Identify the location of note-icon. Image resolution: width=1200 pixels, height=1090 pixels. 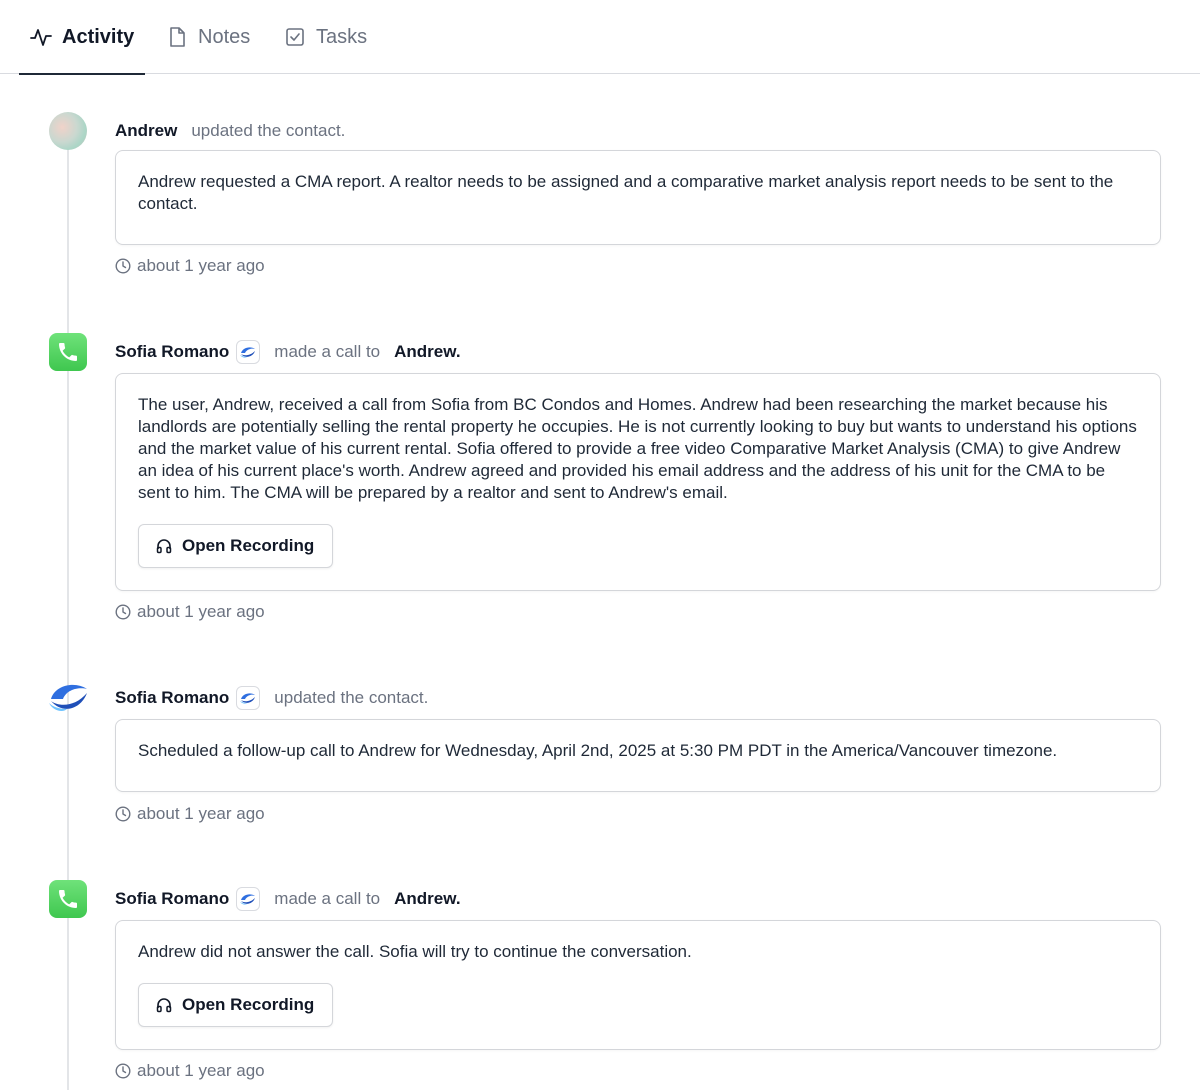
(177, 37).